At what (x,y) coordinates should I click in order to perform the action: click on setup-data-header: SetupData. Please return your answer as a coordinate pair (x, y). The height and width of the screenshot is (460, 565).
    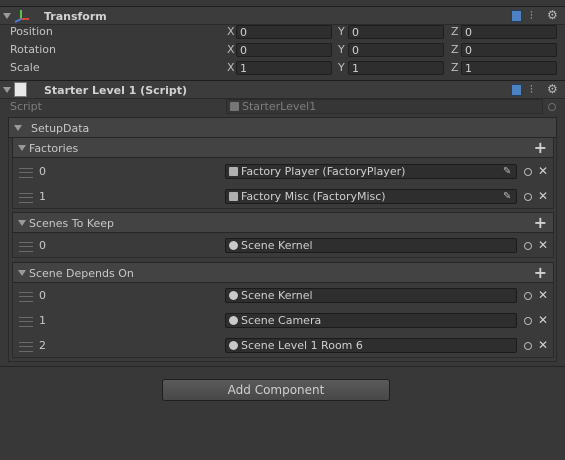
    Looking at the image, I should click on (282, 127).